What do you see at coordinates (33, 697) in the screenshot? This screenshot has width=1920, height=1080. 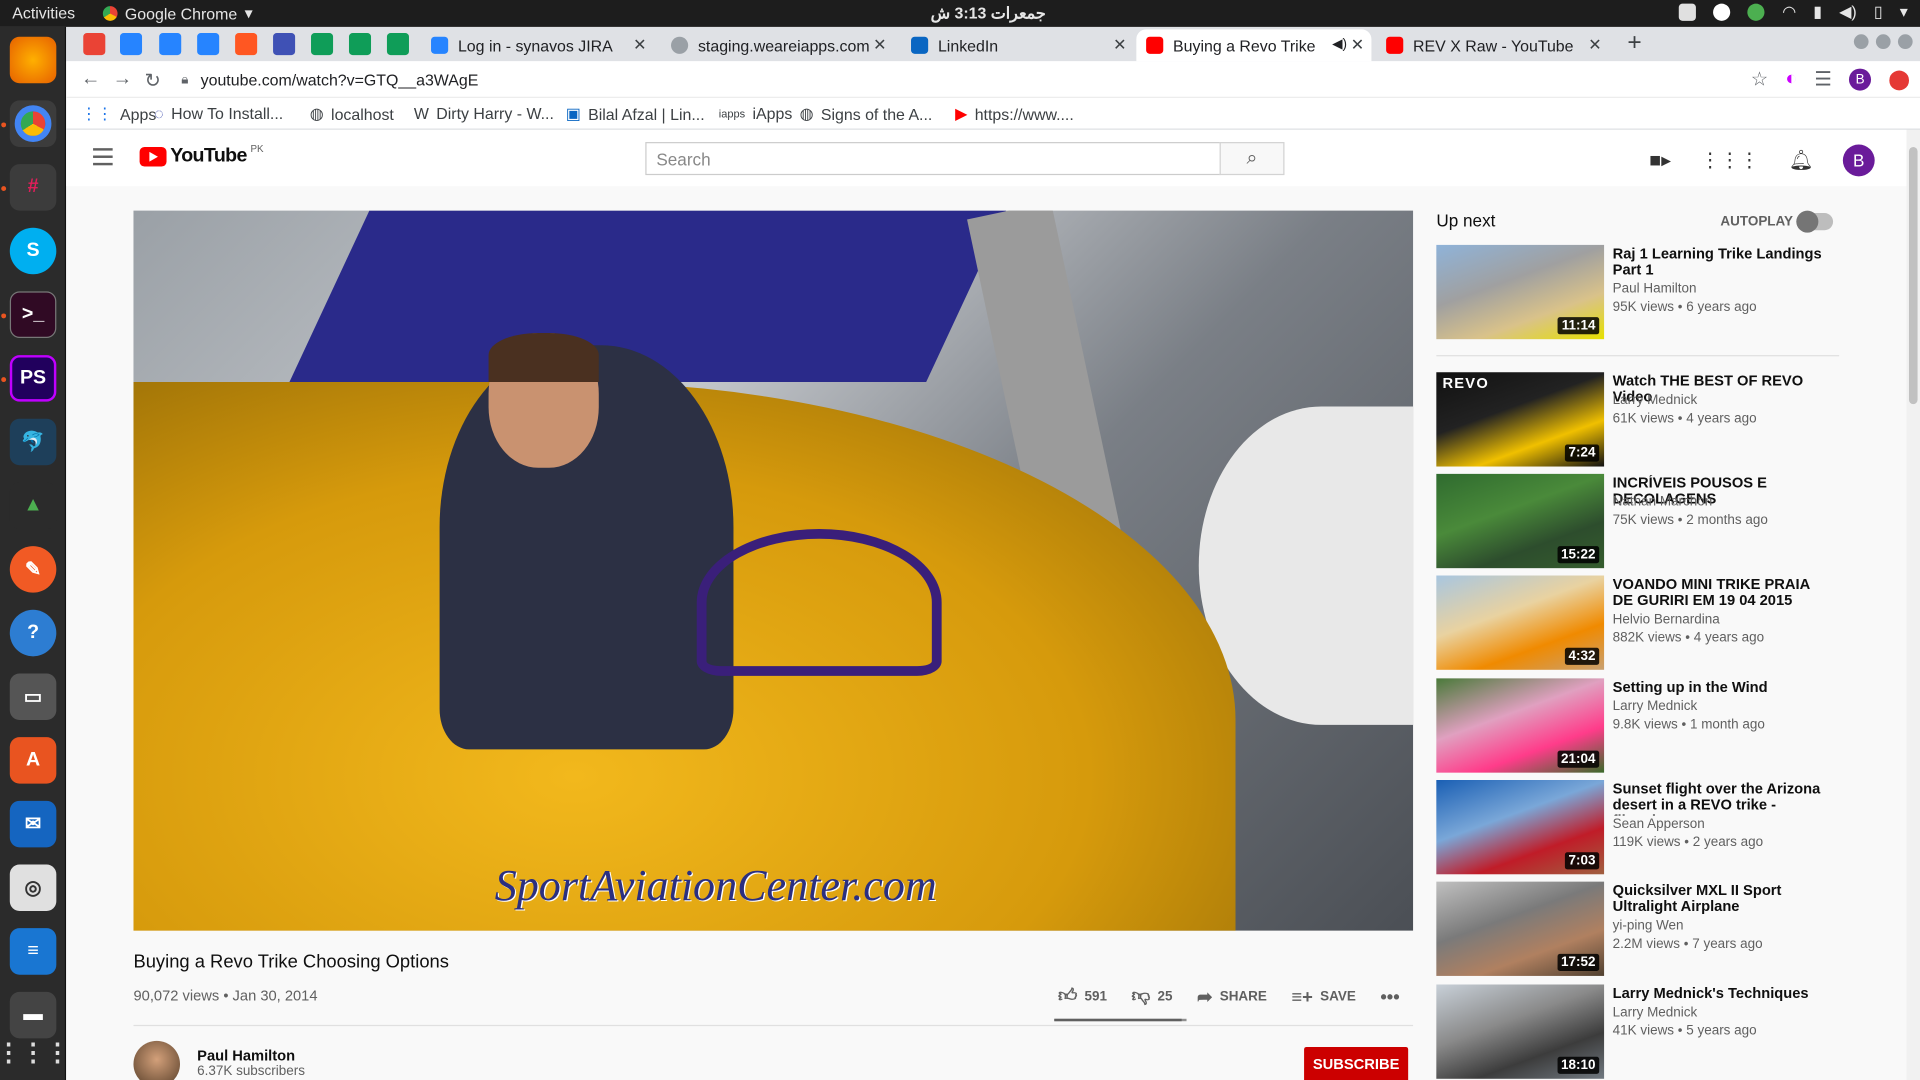 I see `files-icon: ▭` at bounding box center [33, 697].